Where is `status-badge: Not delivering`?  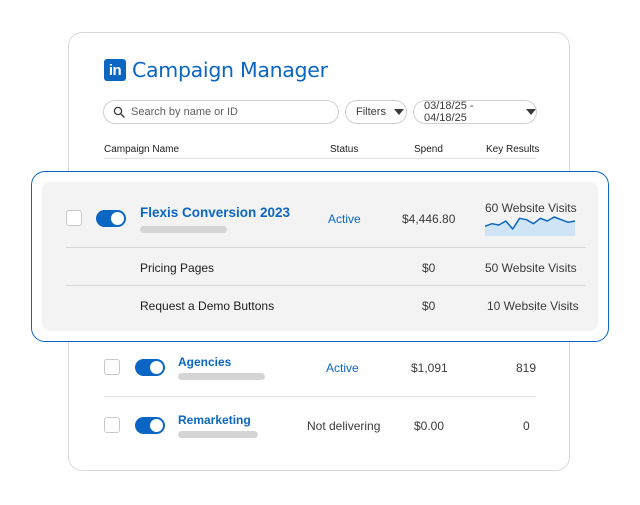 status-badge: Not delivering is located at coordinates (344, 426).